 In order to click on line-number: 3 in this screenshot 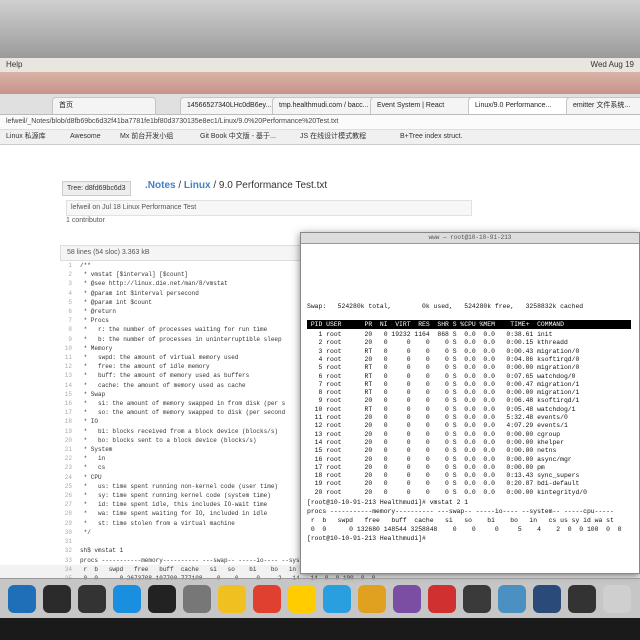, I will do `click(66, 283)`.